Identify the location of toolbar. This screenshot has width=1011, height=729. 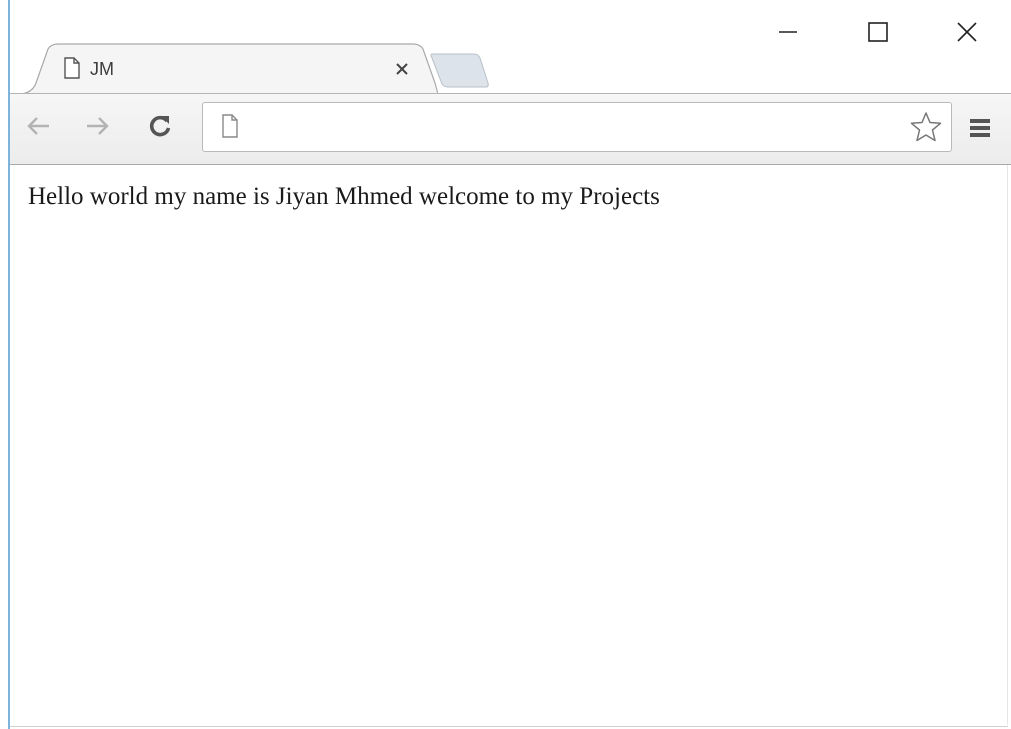
(510, 129).